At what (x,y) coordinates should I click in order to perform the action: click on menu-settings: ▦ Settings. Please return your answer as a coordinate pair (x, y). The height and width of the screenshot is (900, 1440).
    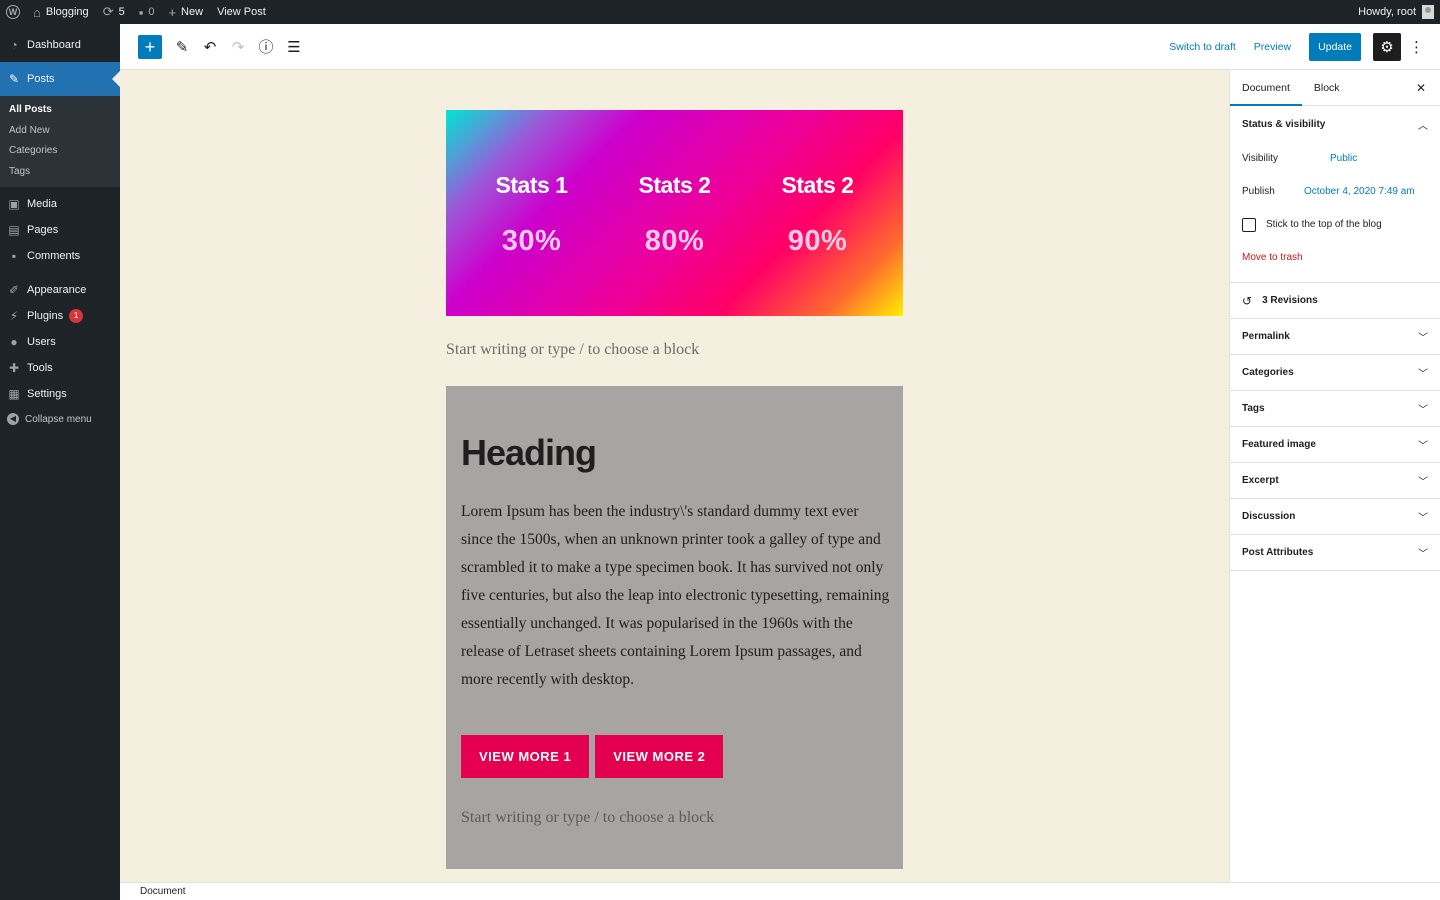
    Looking at the image, I should click on (60, 394).